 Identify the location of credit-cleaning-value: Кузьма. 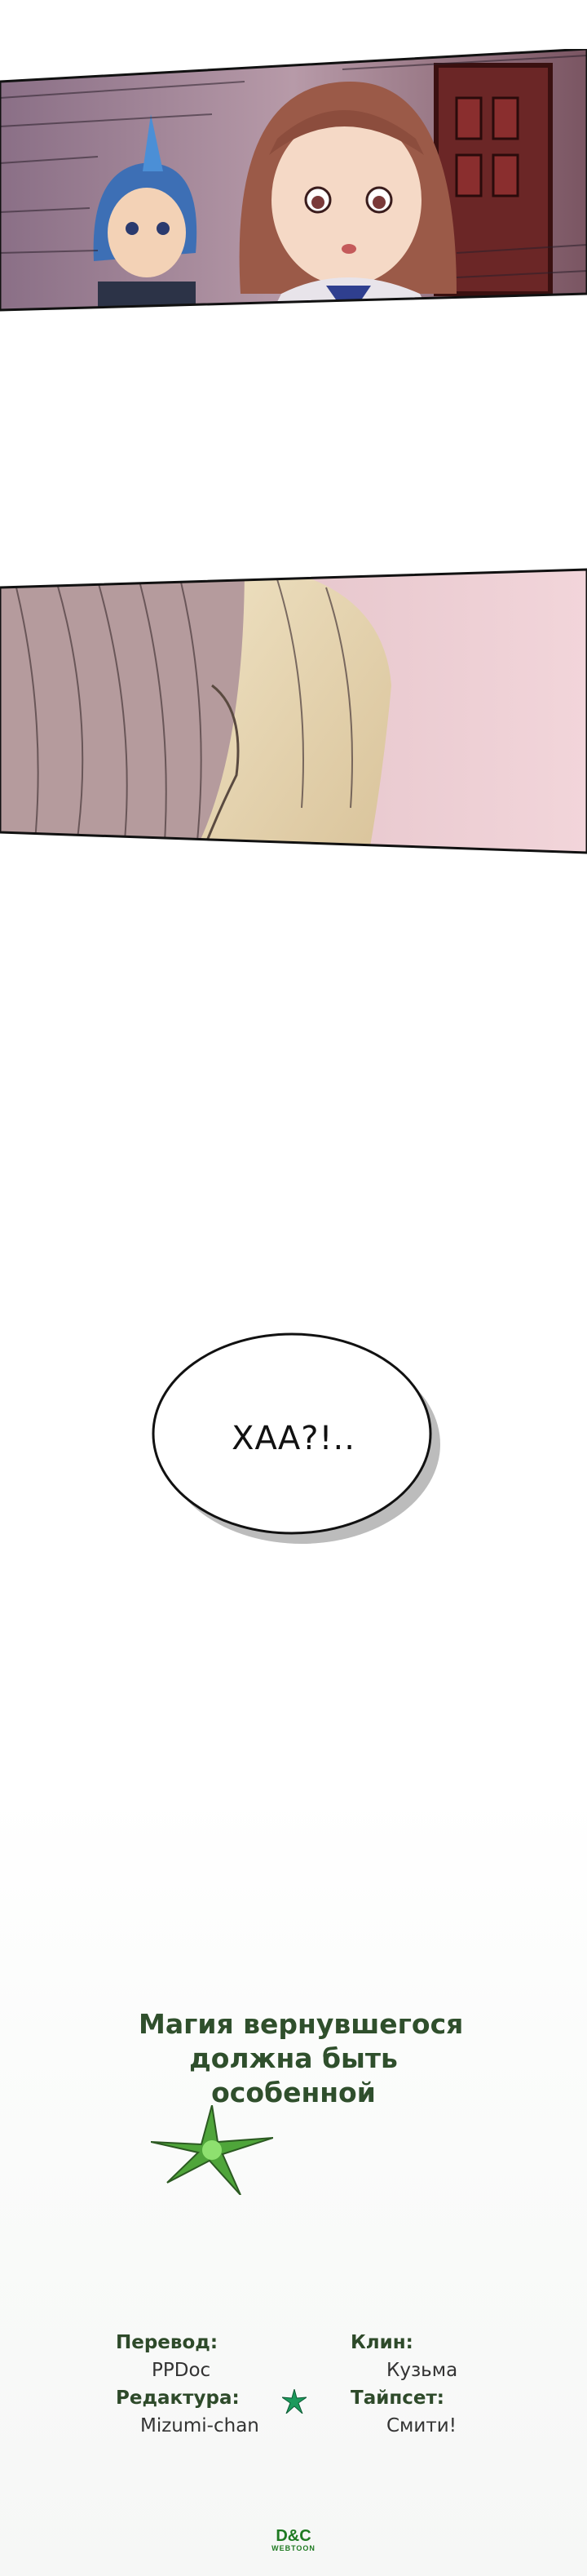
(422, 2370).